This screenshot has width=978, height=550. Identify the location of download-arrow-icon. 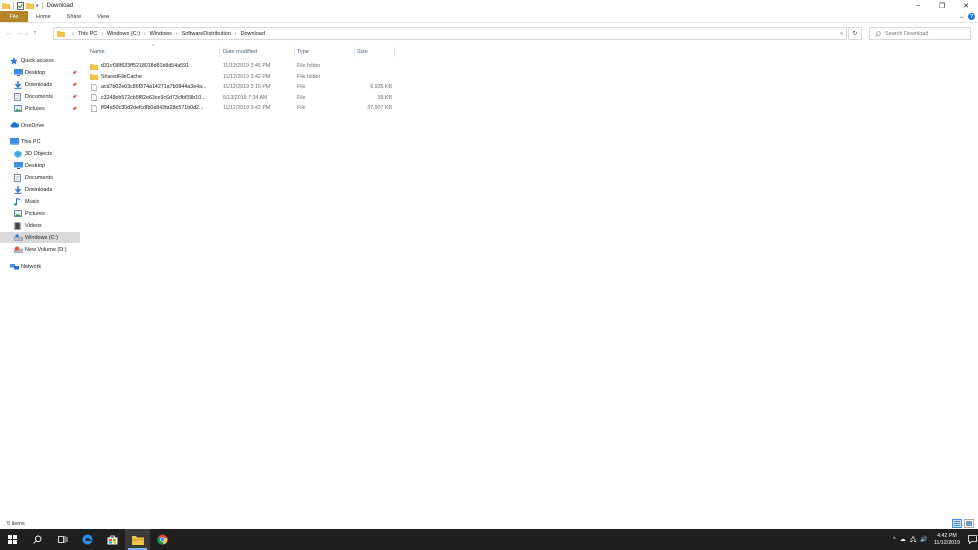
(18, 85).